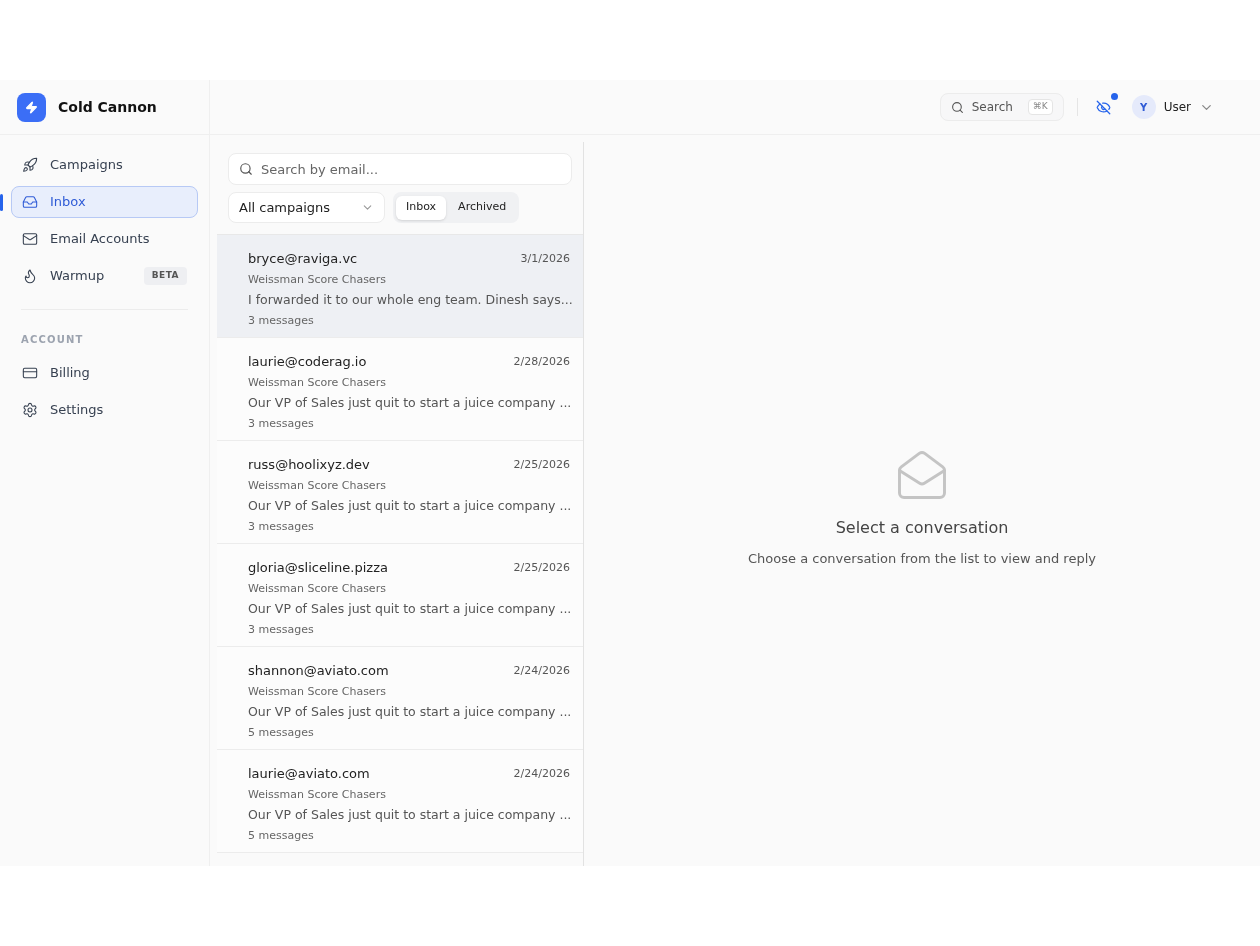  What do you see at coordinates (52, 340) in the screenshot?
I see `section-heading: ACCOUNT` at bounding box center [52, 340].